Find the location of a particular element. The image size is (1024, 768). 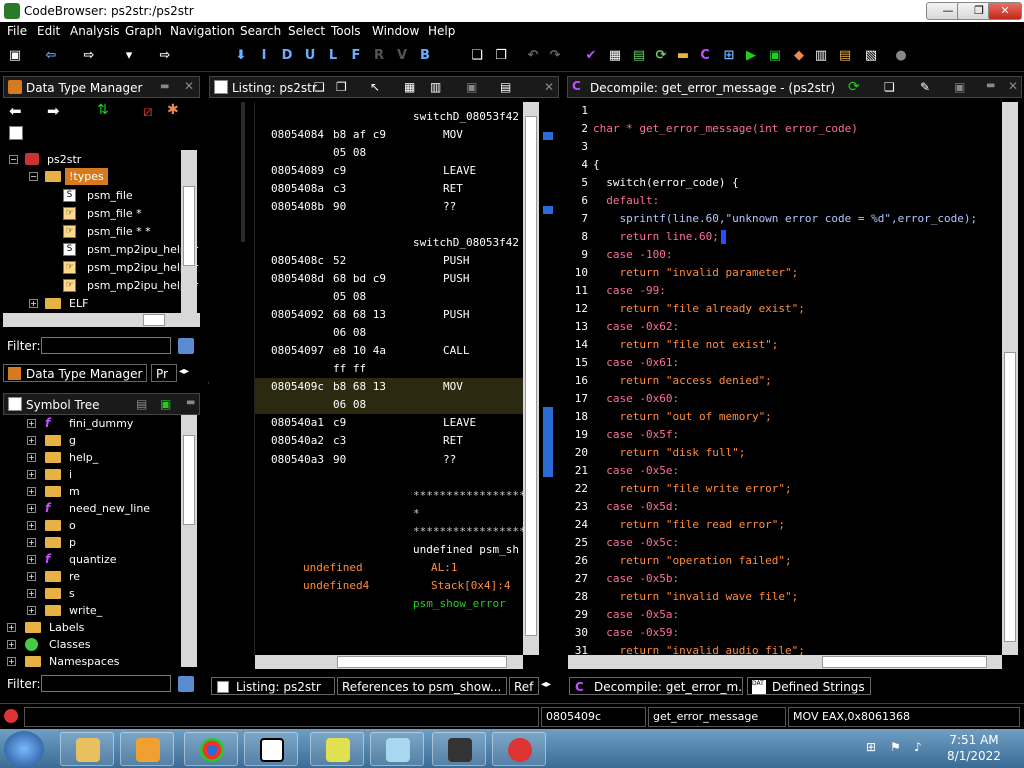

cursor-select-icon: ↖ is located at coordinates (375, 87).